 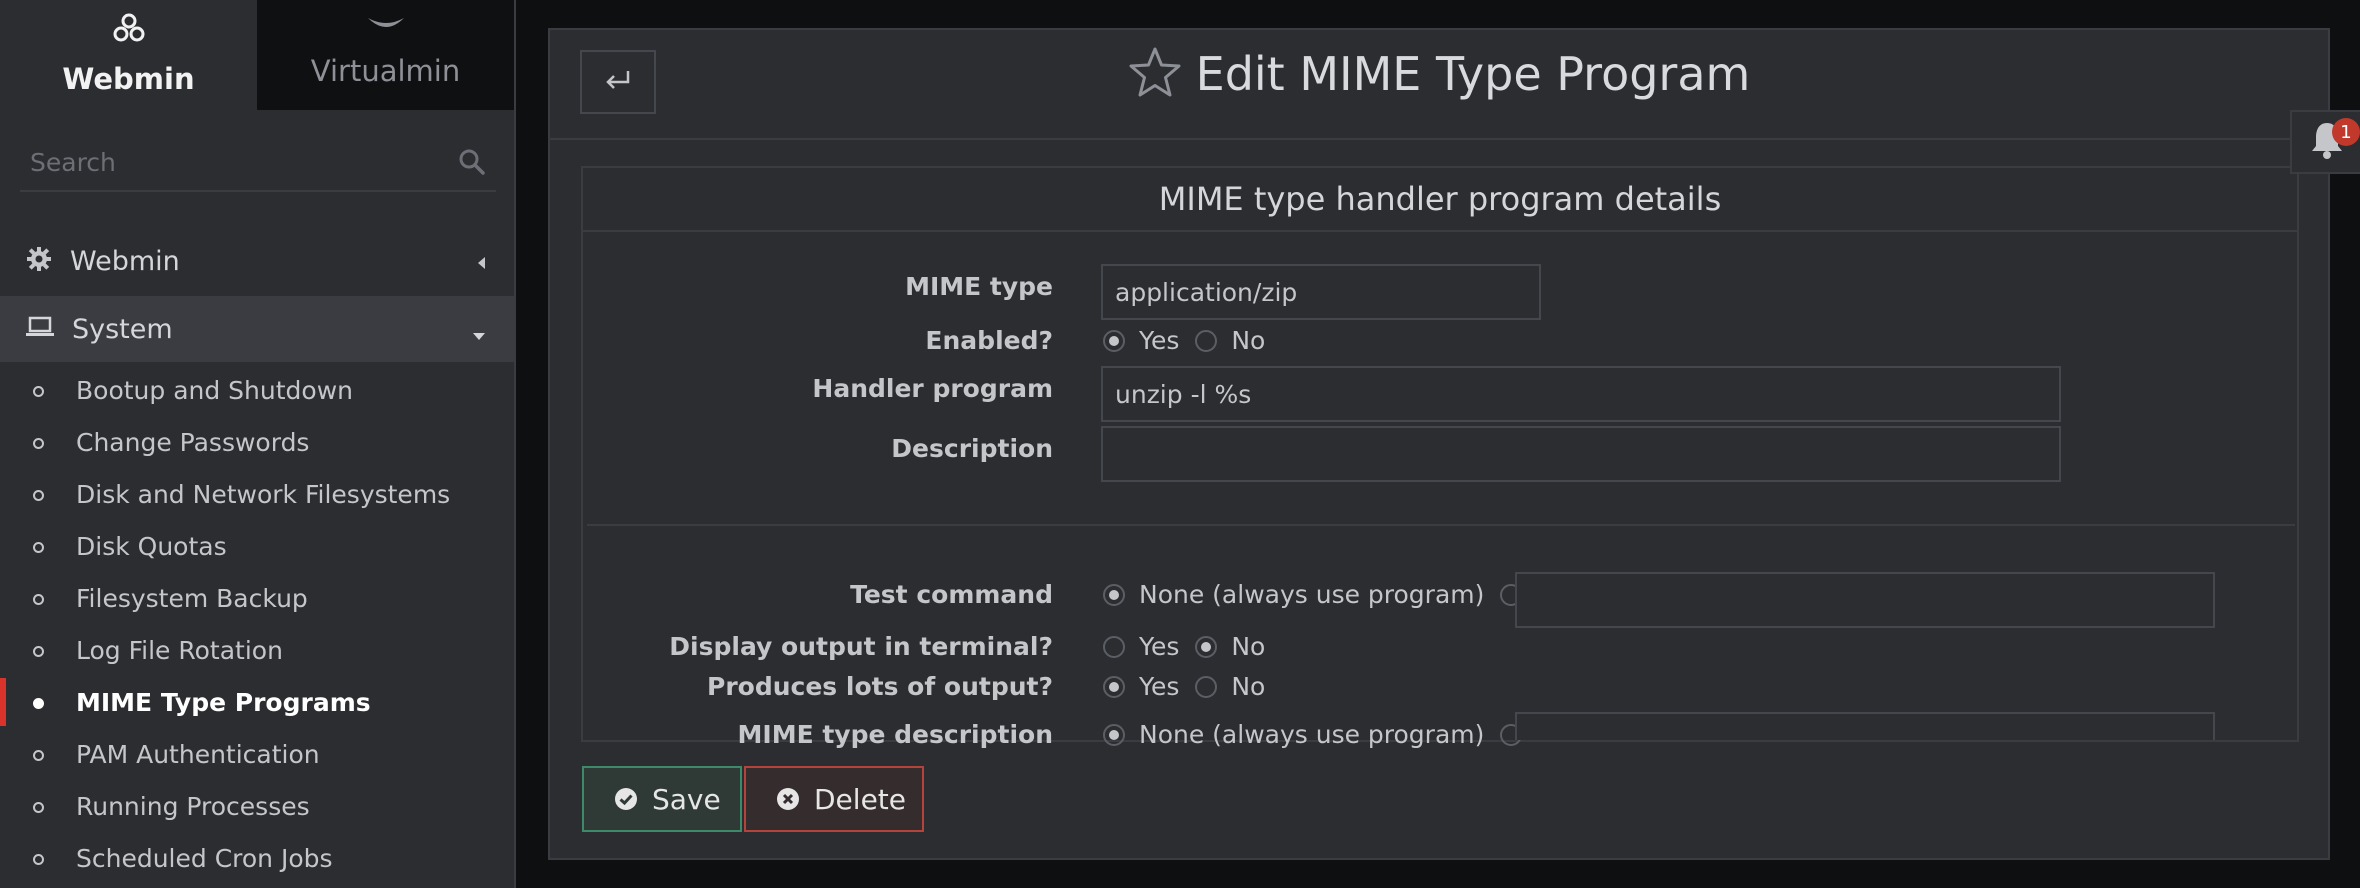 I want to click on search-placeholder: Search, so click(x=73, y=162).